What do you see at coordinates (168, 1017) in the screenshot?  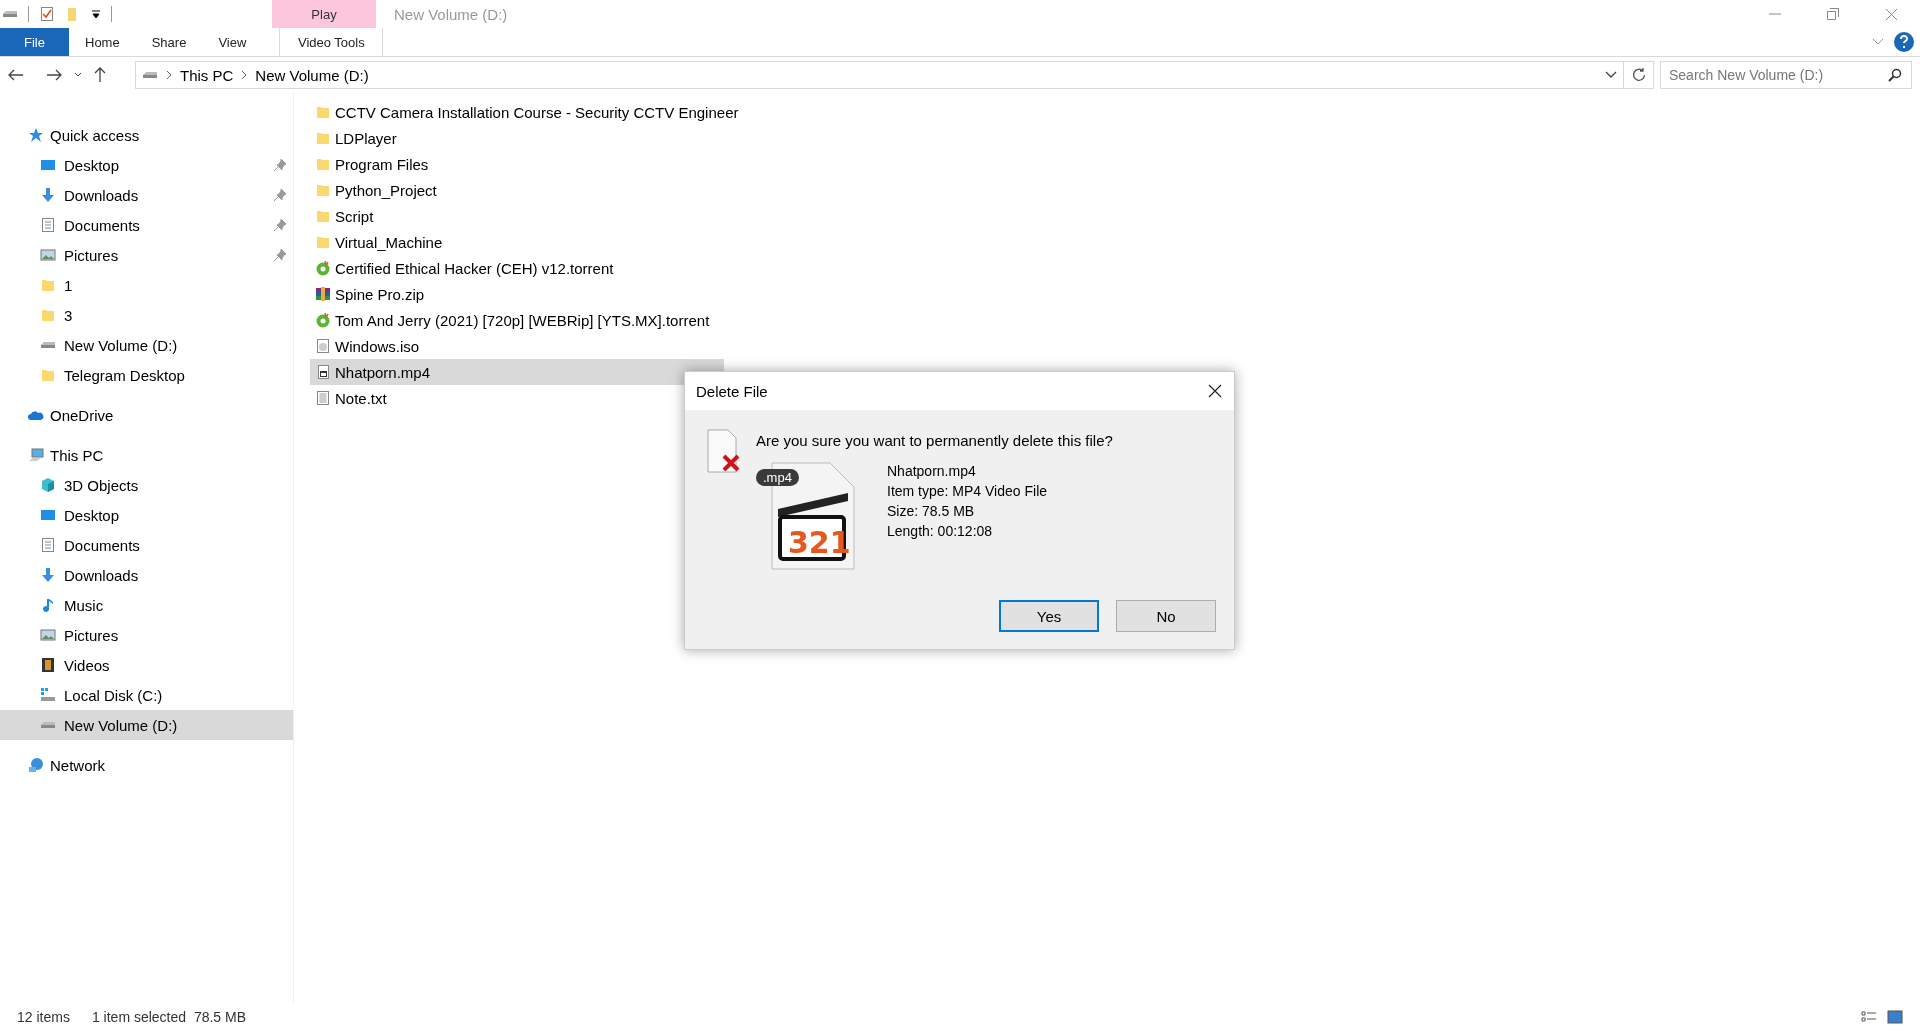 I see `selection-info: 1 item selected 78.5 MB` at bounding box center [168, 1017].